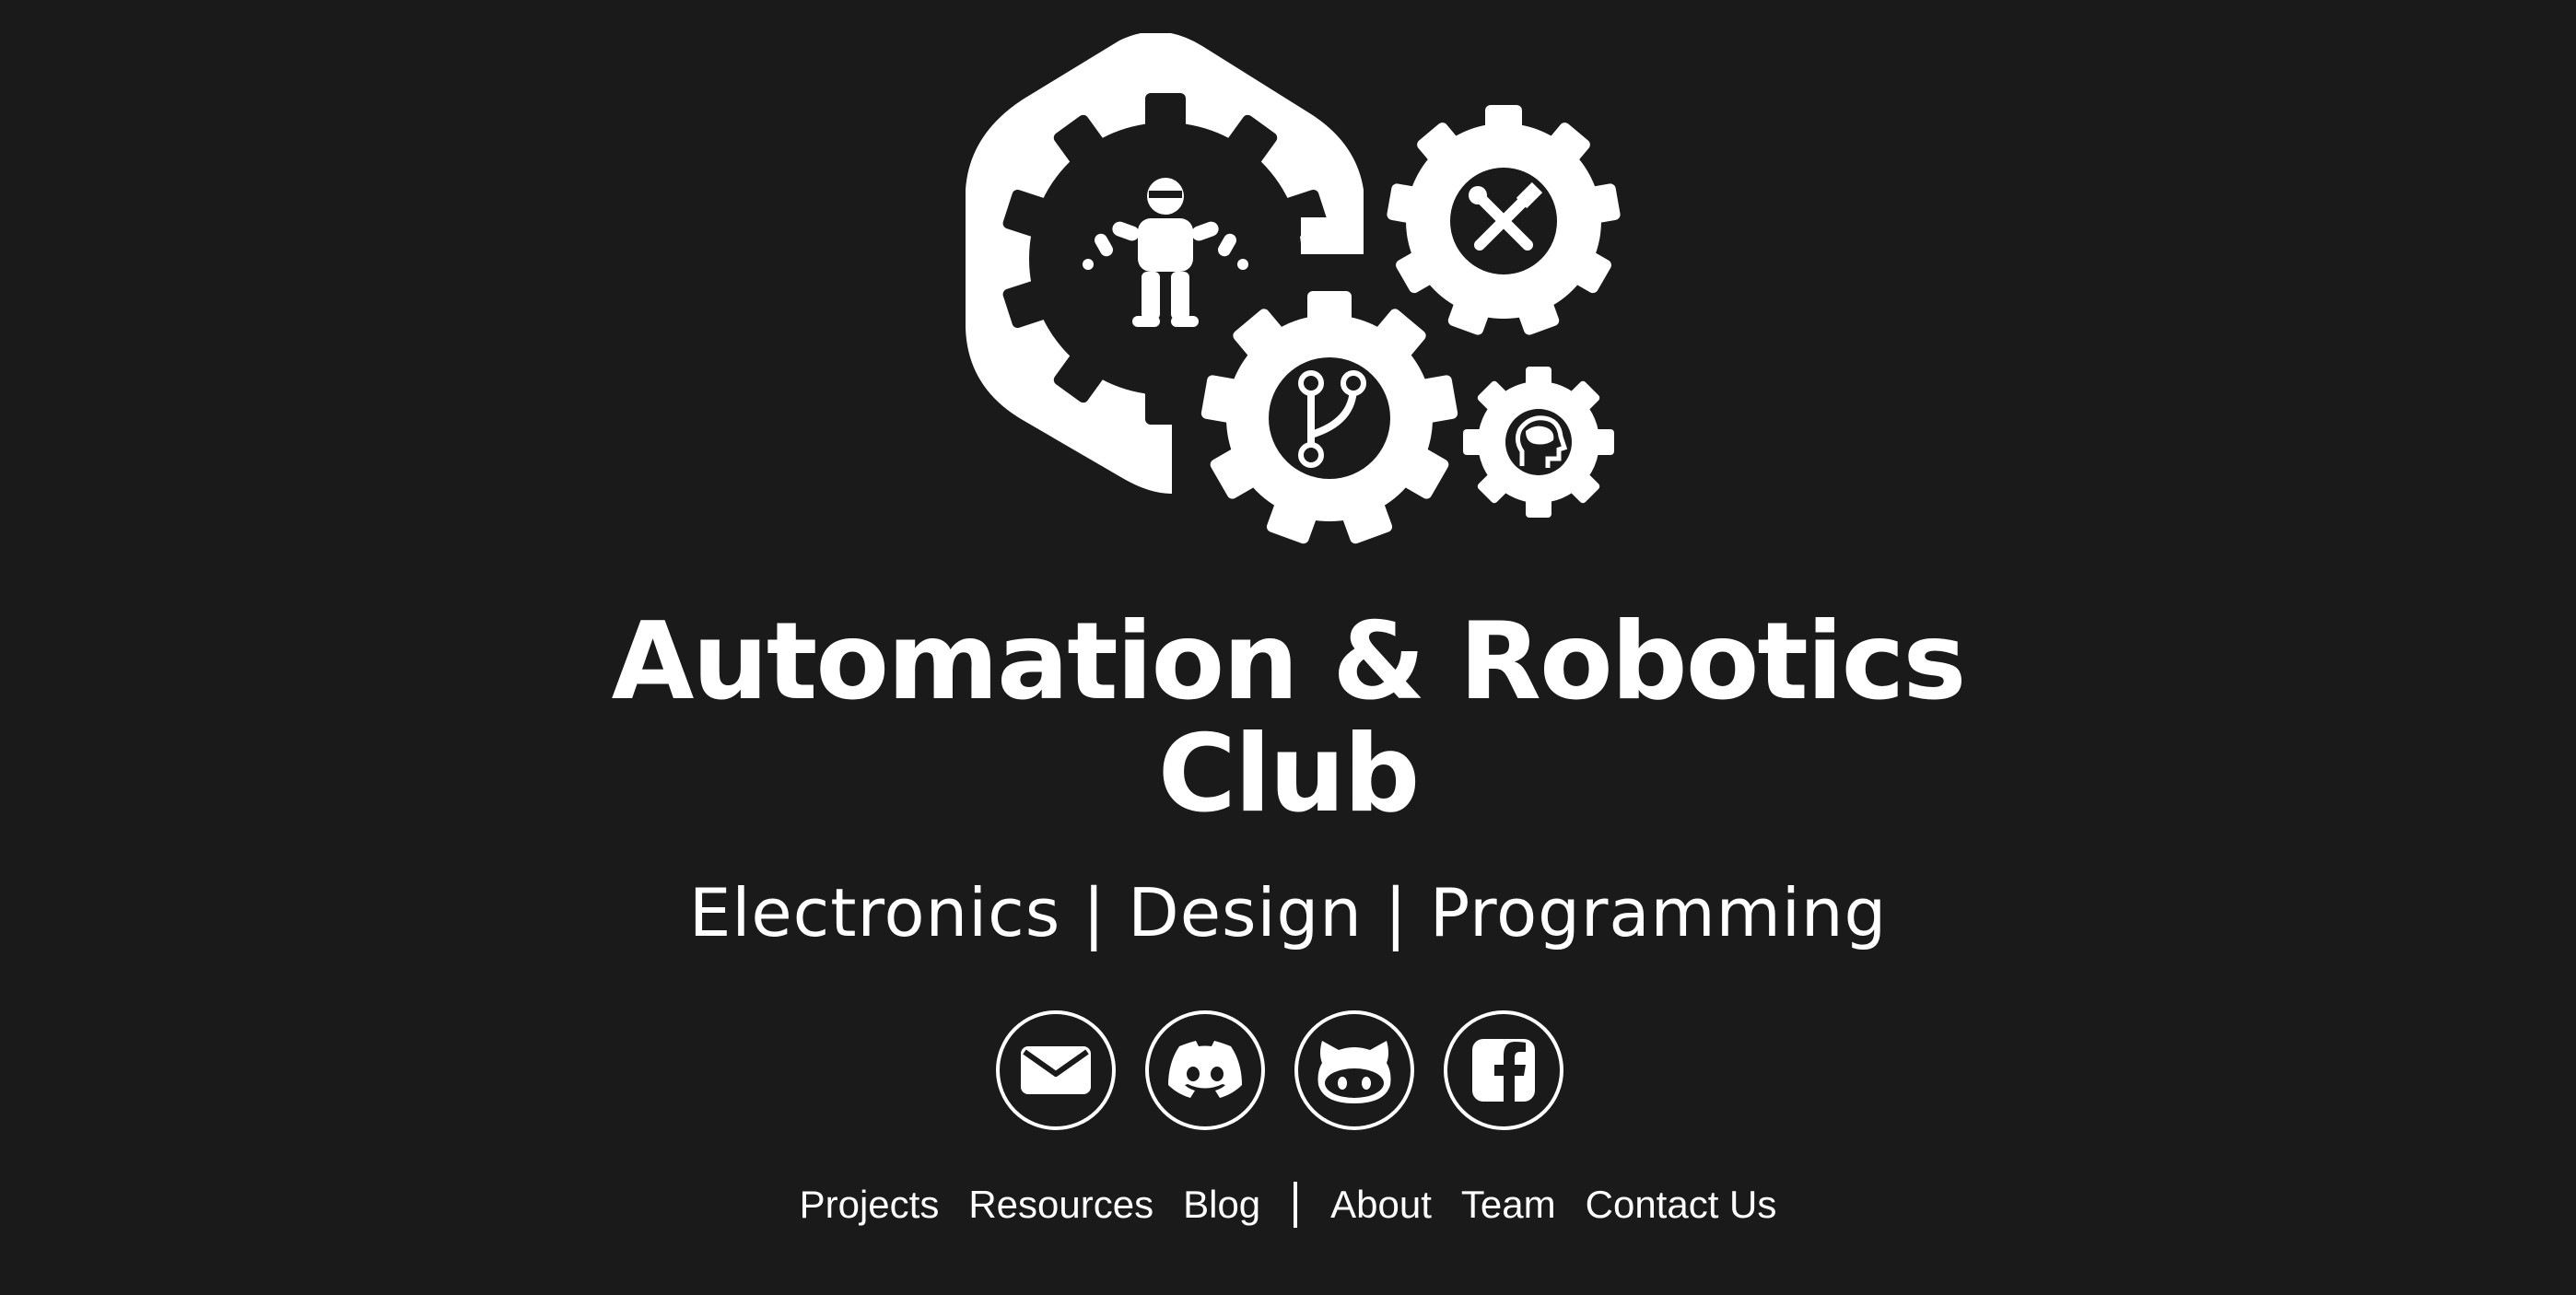 The width and height of the screenshot is (2576, 1295). What do you see at coordinates (1296, 1205) in the screenshot?
I see `nav-divider` at bounding box center [1296, 1205].